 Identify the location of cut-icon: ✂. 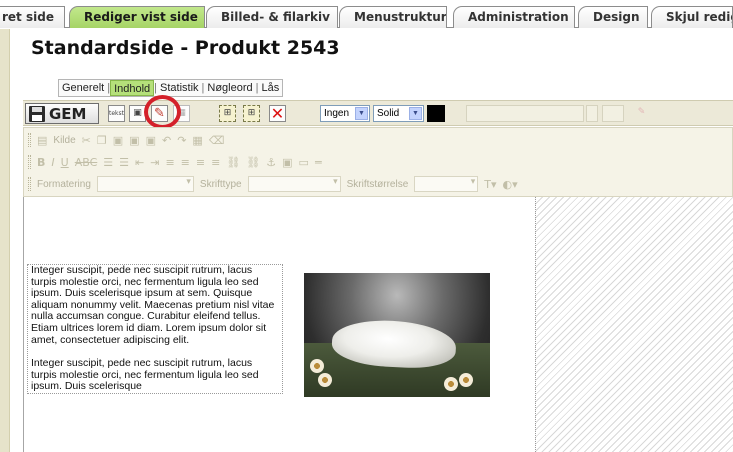
(86, 140).